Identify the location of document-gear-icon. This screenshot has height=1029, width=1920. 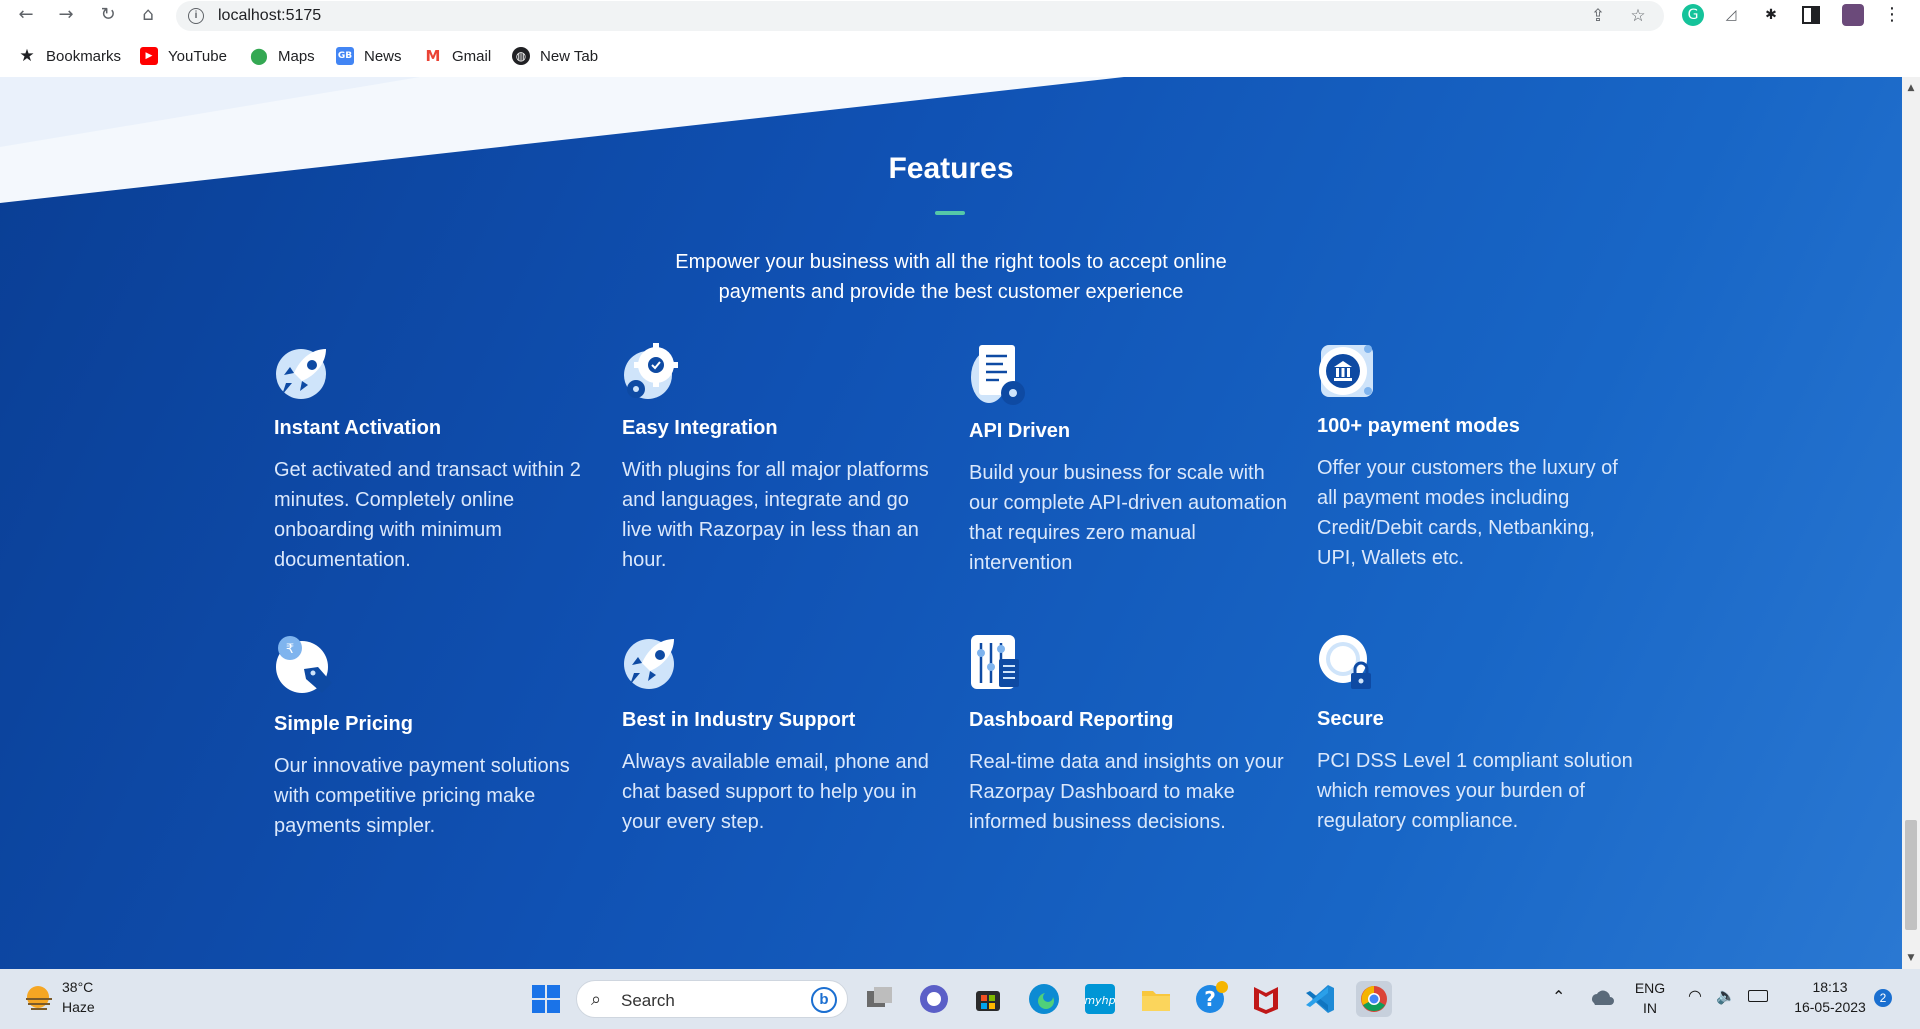
(999, 374).